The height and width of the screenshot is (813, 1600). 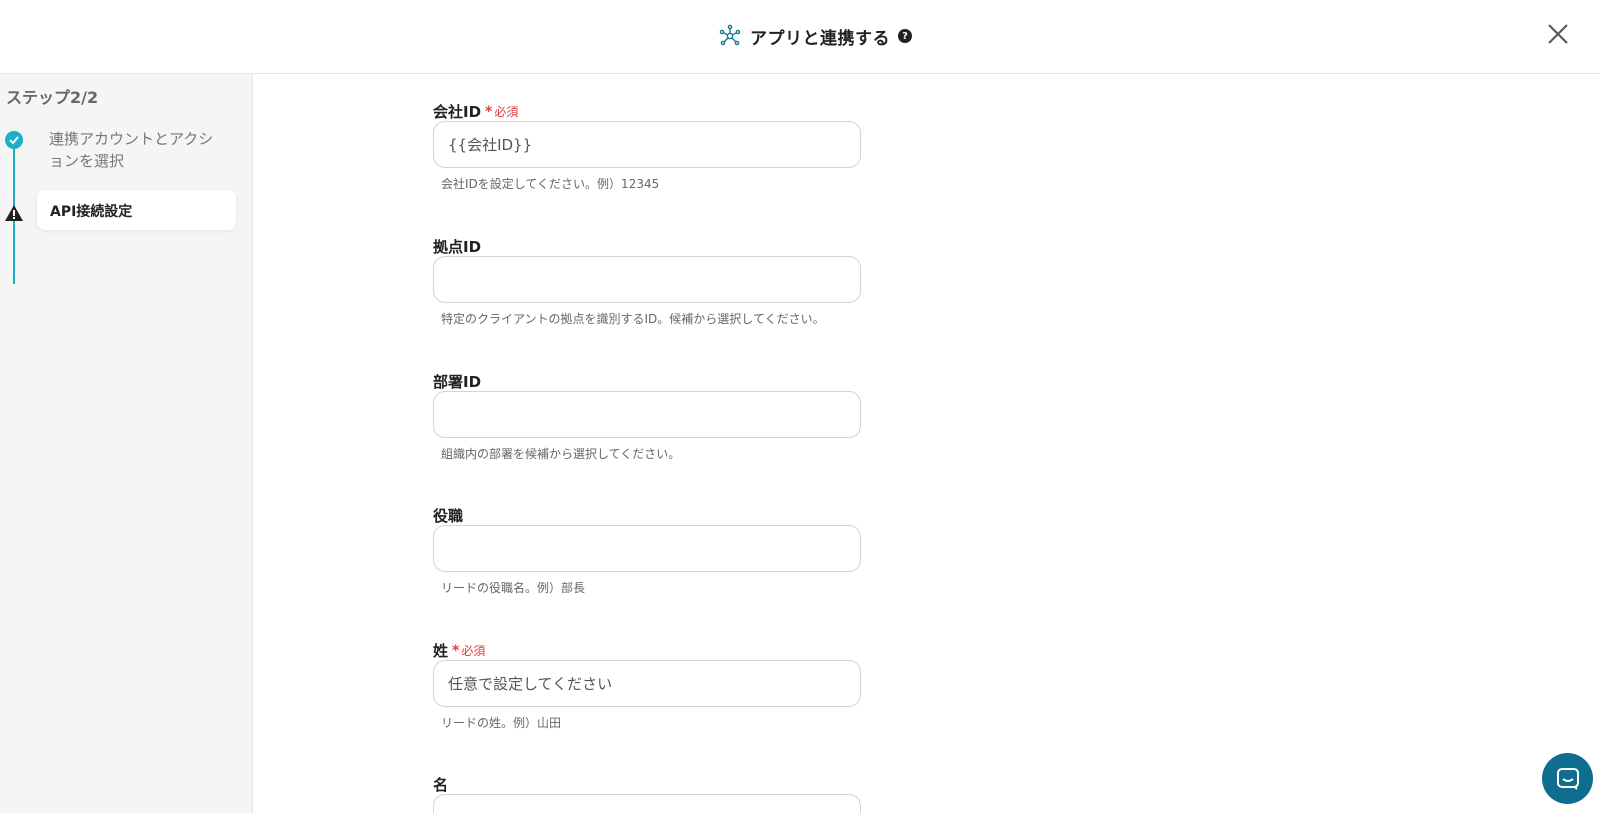 What do you see at coordinates (457, 382) in the screenshot?
I see `field-label: 部署ID` at bounding box center [457, 382].